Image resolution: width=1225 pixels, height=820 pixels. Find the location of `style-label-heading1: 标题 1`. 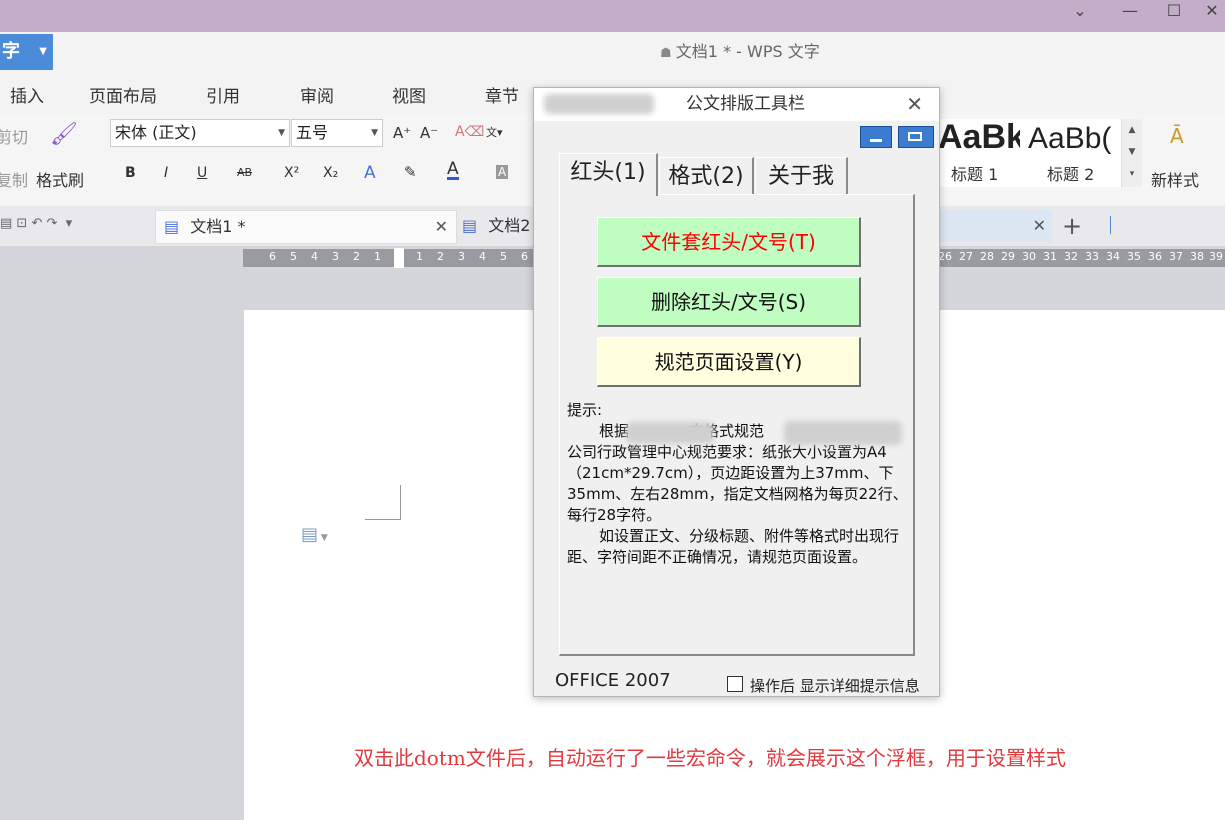

style-label-heading1: 标题 1 is located at coordinates (975, 174).